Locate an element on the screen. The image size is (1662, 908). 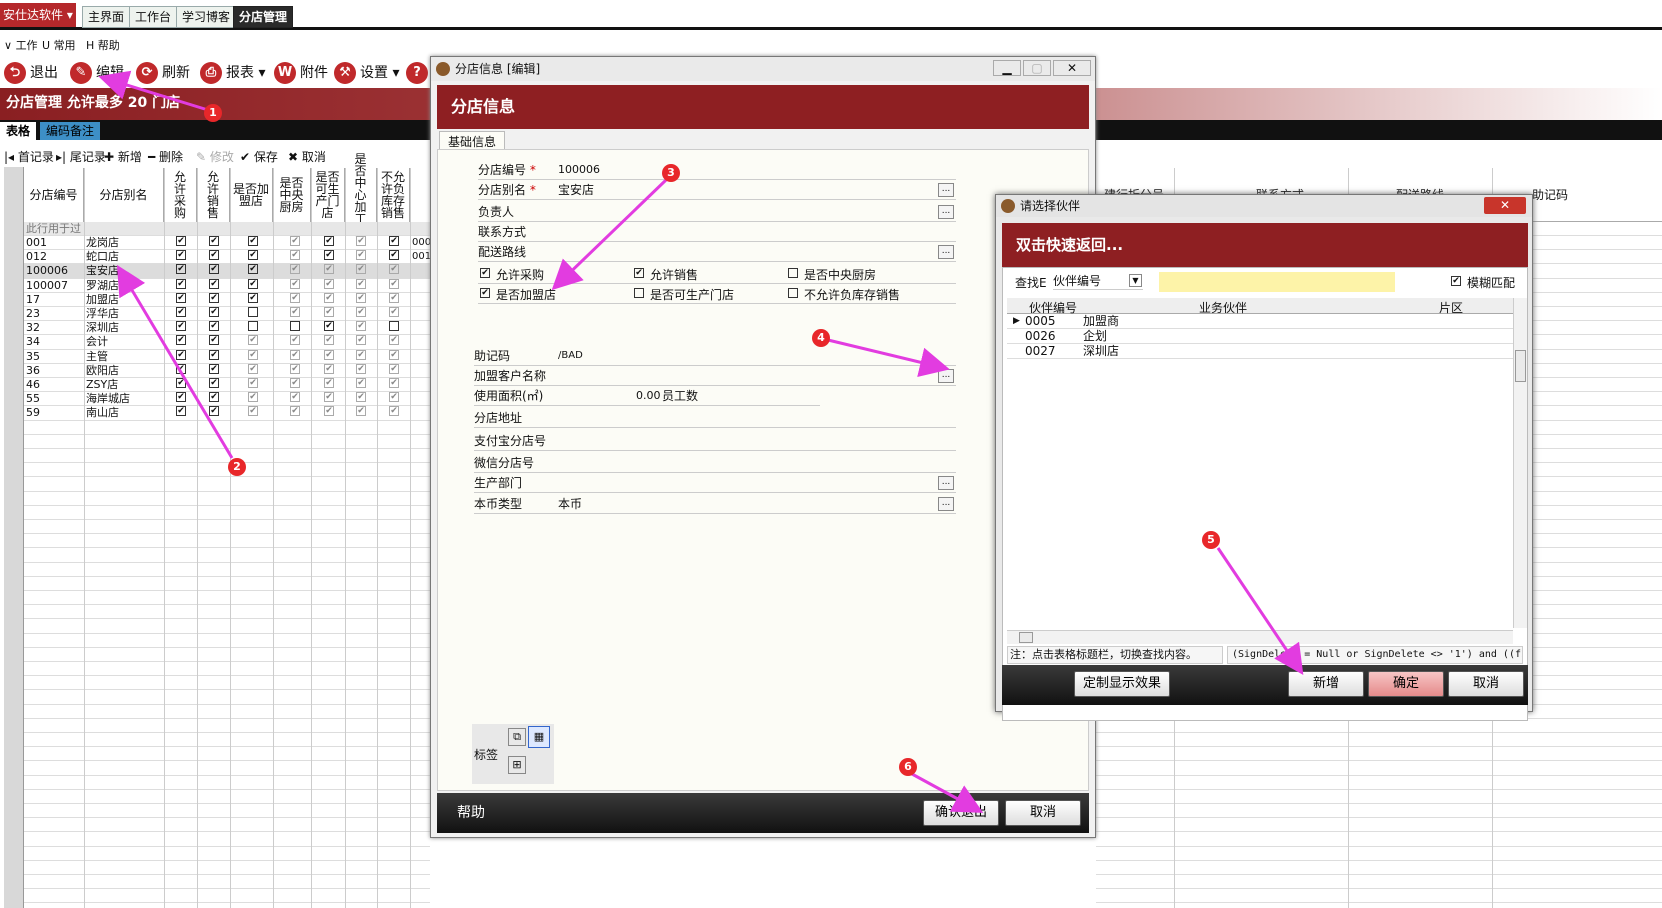
tab-workbench: 工作台 is located at coordinates (153, 17).